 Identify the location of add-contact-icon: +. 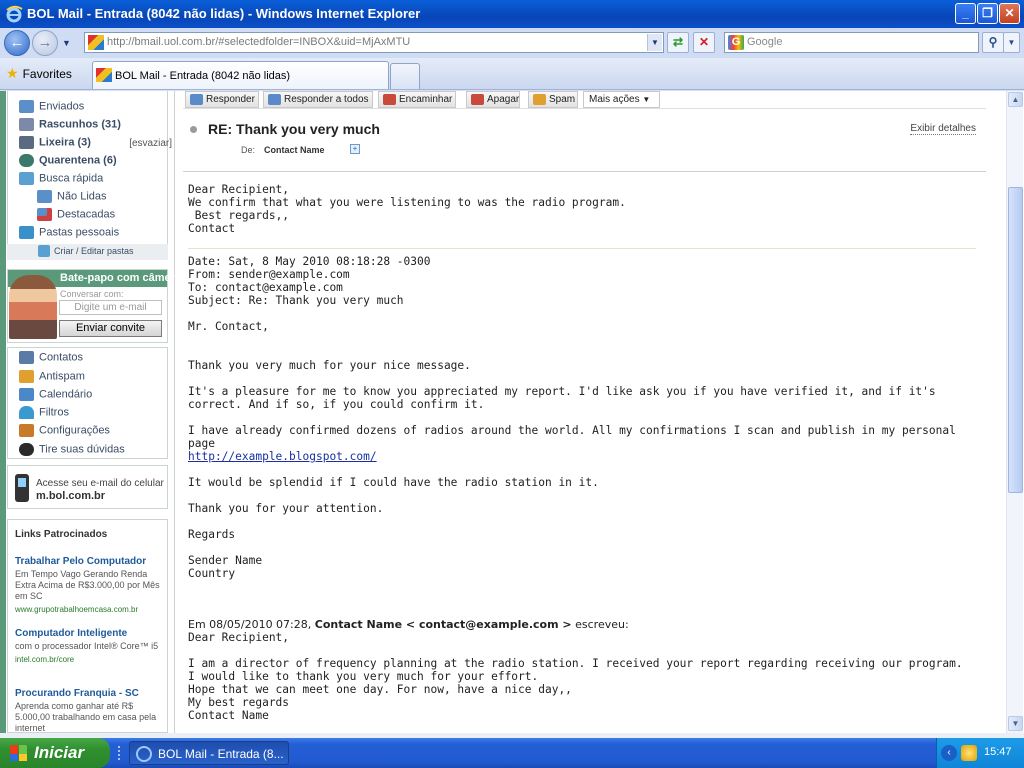
(355, 149).